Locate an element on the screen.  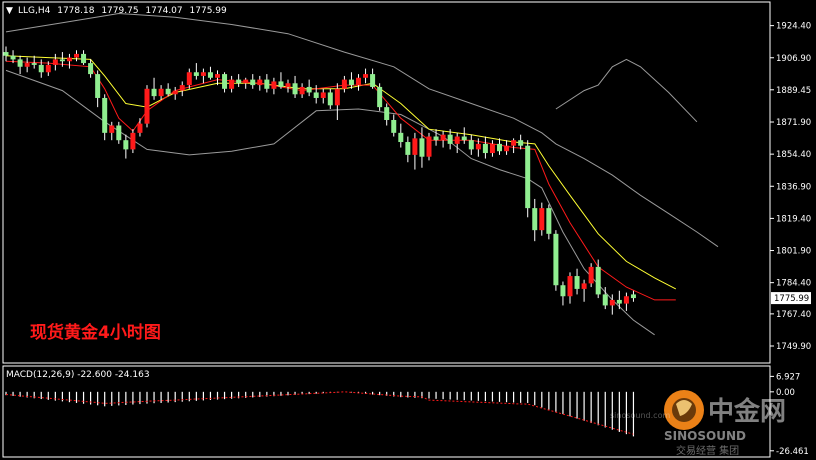
price-axis-label: 1924.40 is located at coordinates (793, 27).